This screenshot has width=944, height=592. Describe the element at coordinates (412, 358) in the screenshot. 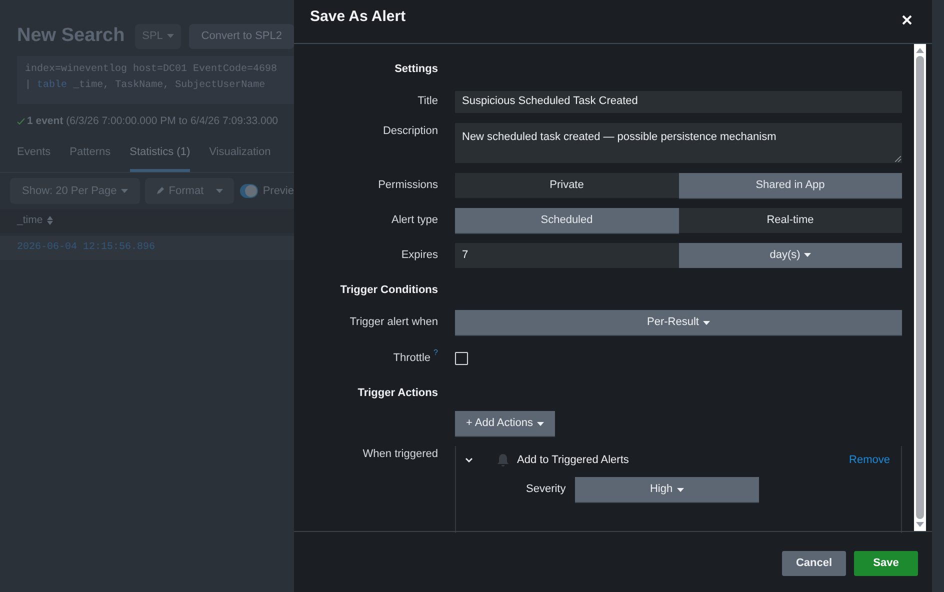

I see `field-label: Throttle` at that location.